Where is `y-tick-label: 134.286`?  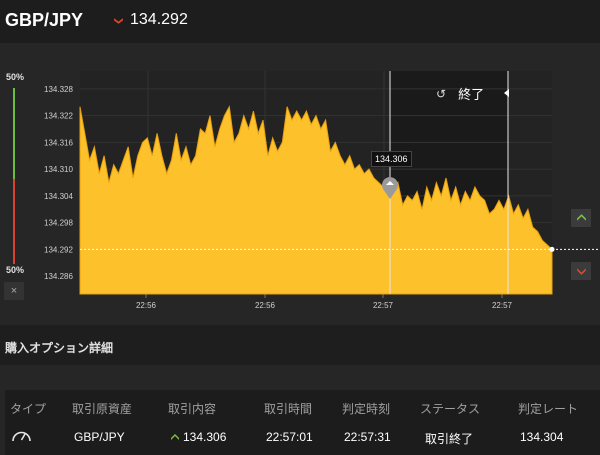 y-tick-label: 134.286 is located at coordinates (58, 276).